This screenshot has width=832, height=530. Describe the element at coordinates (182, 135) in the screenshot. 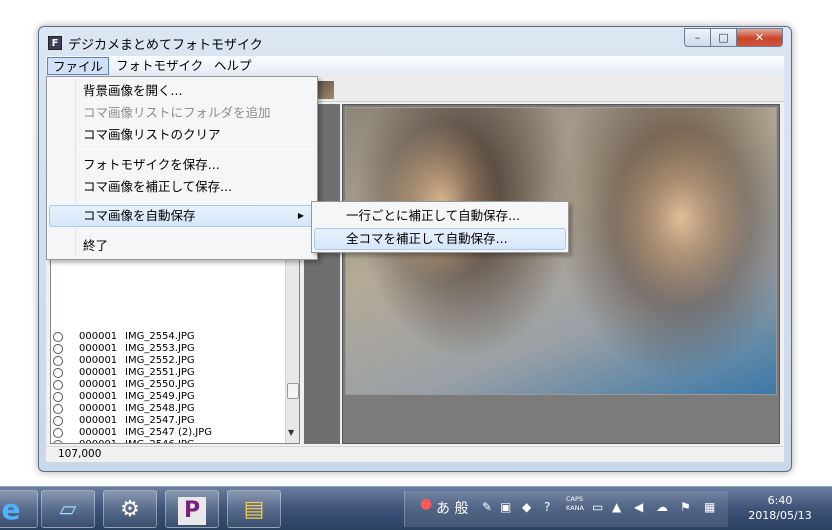

I see `menu-clear-list: コマ画像リストのクリア` at that location.